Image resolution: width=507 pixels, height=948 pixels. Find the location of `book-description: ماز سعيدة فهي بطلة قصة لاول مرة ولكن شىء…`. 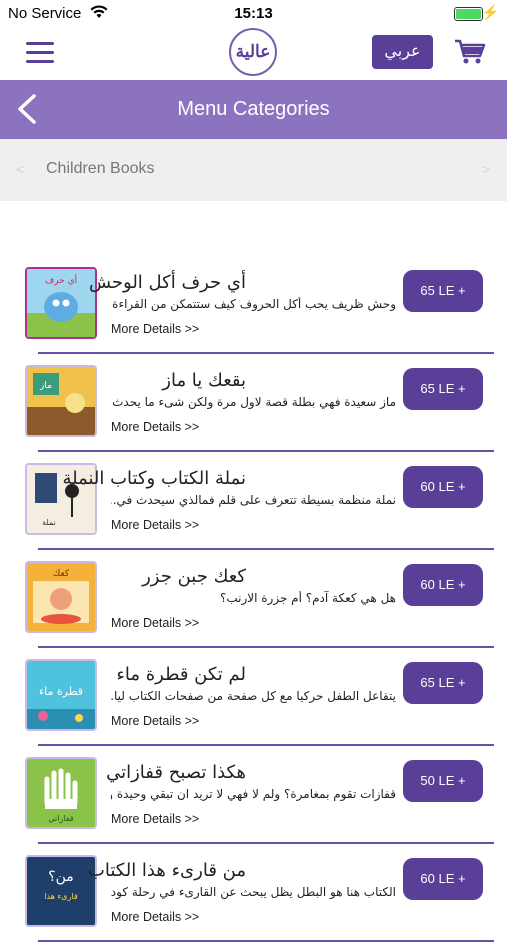

book-description: ماز سعيدة فهي بطلة قصة لاول مرة ولكن شىء… is located at coordinates (253, 402).